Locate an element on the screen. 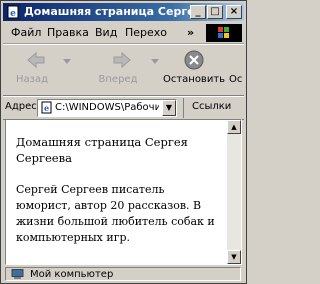 The height and width of the screenshot is (284, 320). title-bar: e Домашняя страница Сергея _ □ × is located at coordinates (123, 12).